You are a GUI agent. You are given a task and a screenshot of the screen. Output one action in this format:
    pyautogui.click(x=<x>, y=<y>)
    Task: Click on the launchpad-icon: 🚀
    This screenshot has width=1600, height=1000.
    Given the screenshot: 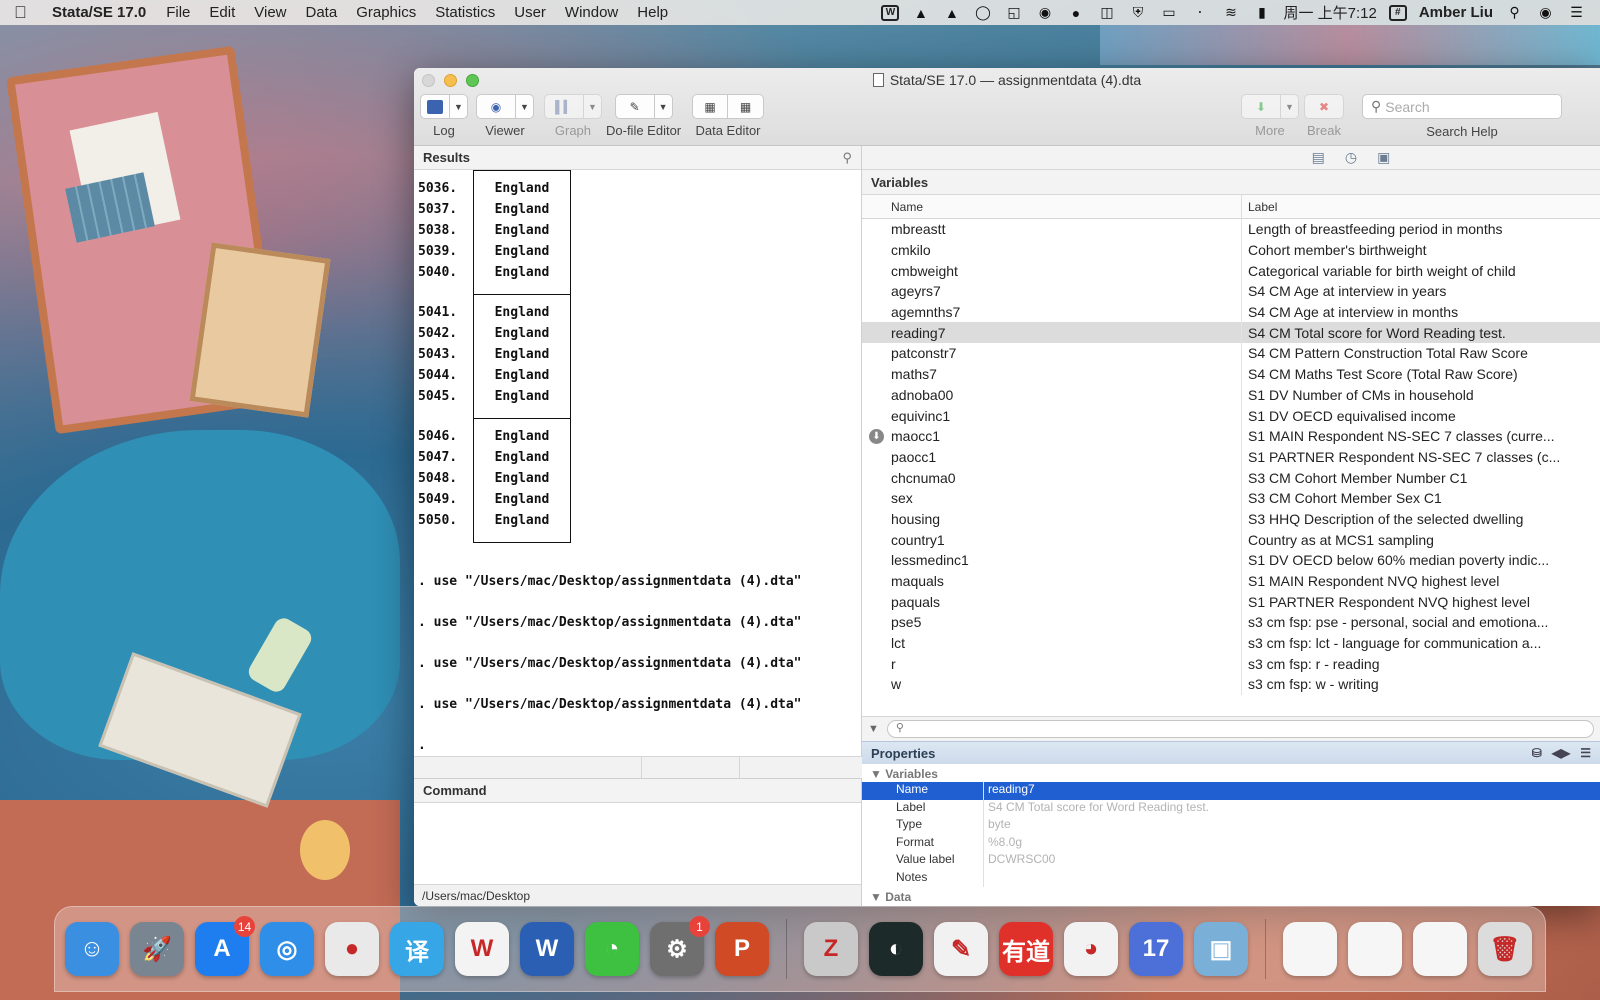 What is the action you would take?
    pyautogui.click(x=157, y=949)
    